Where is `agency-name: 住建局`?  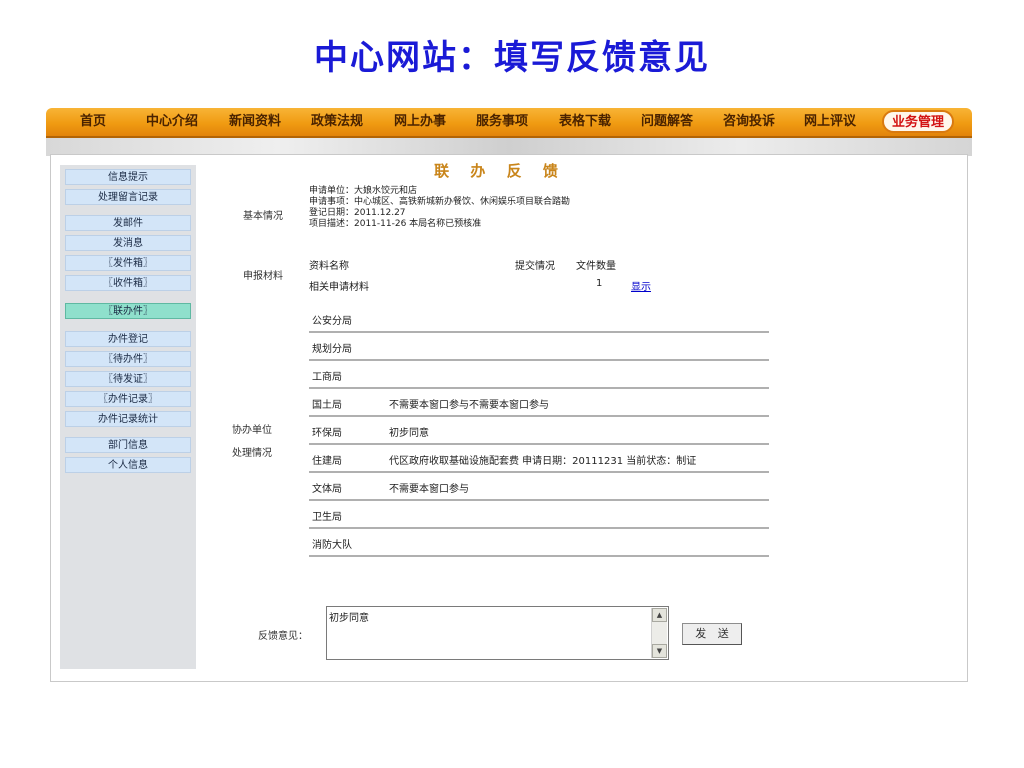 agency-name: 住建局 is located at coordinates (327, 461).